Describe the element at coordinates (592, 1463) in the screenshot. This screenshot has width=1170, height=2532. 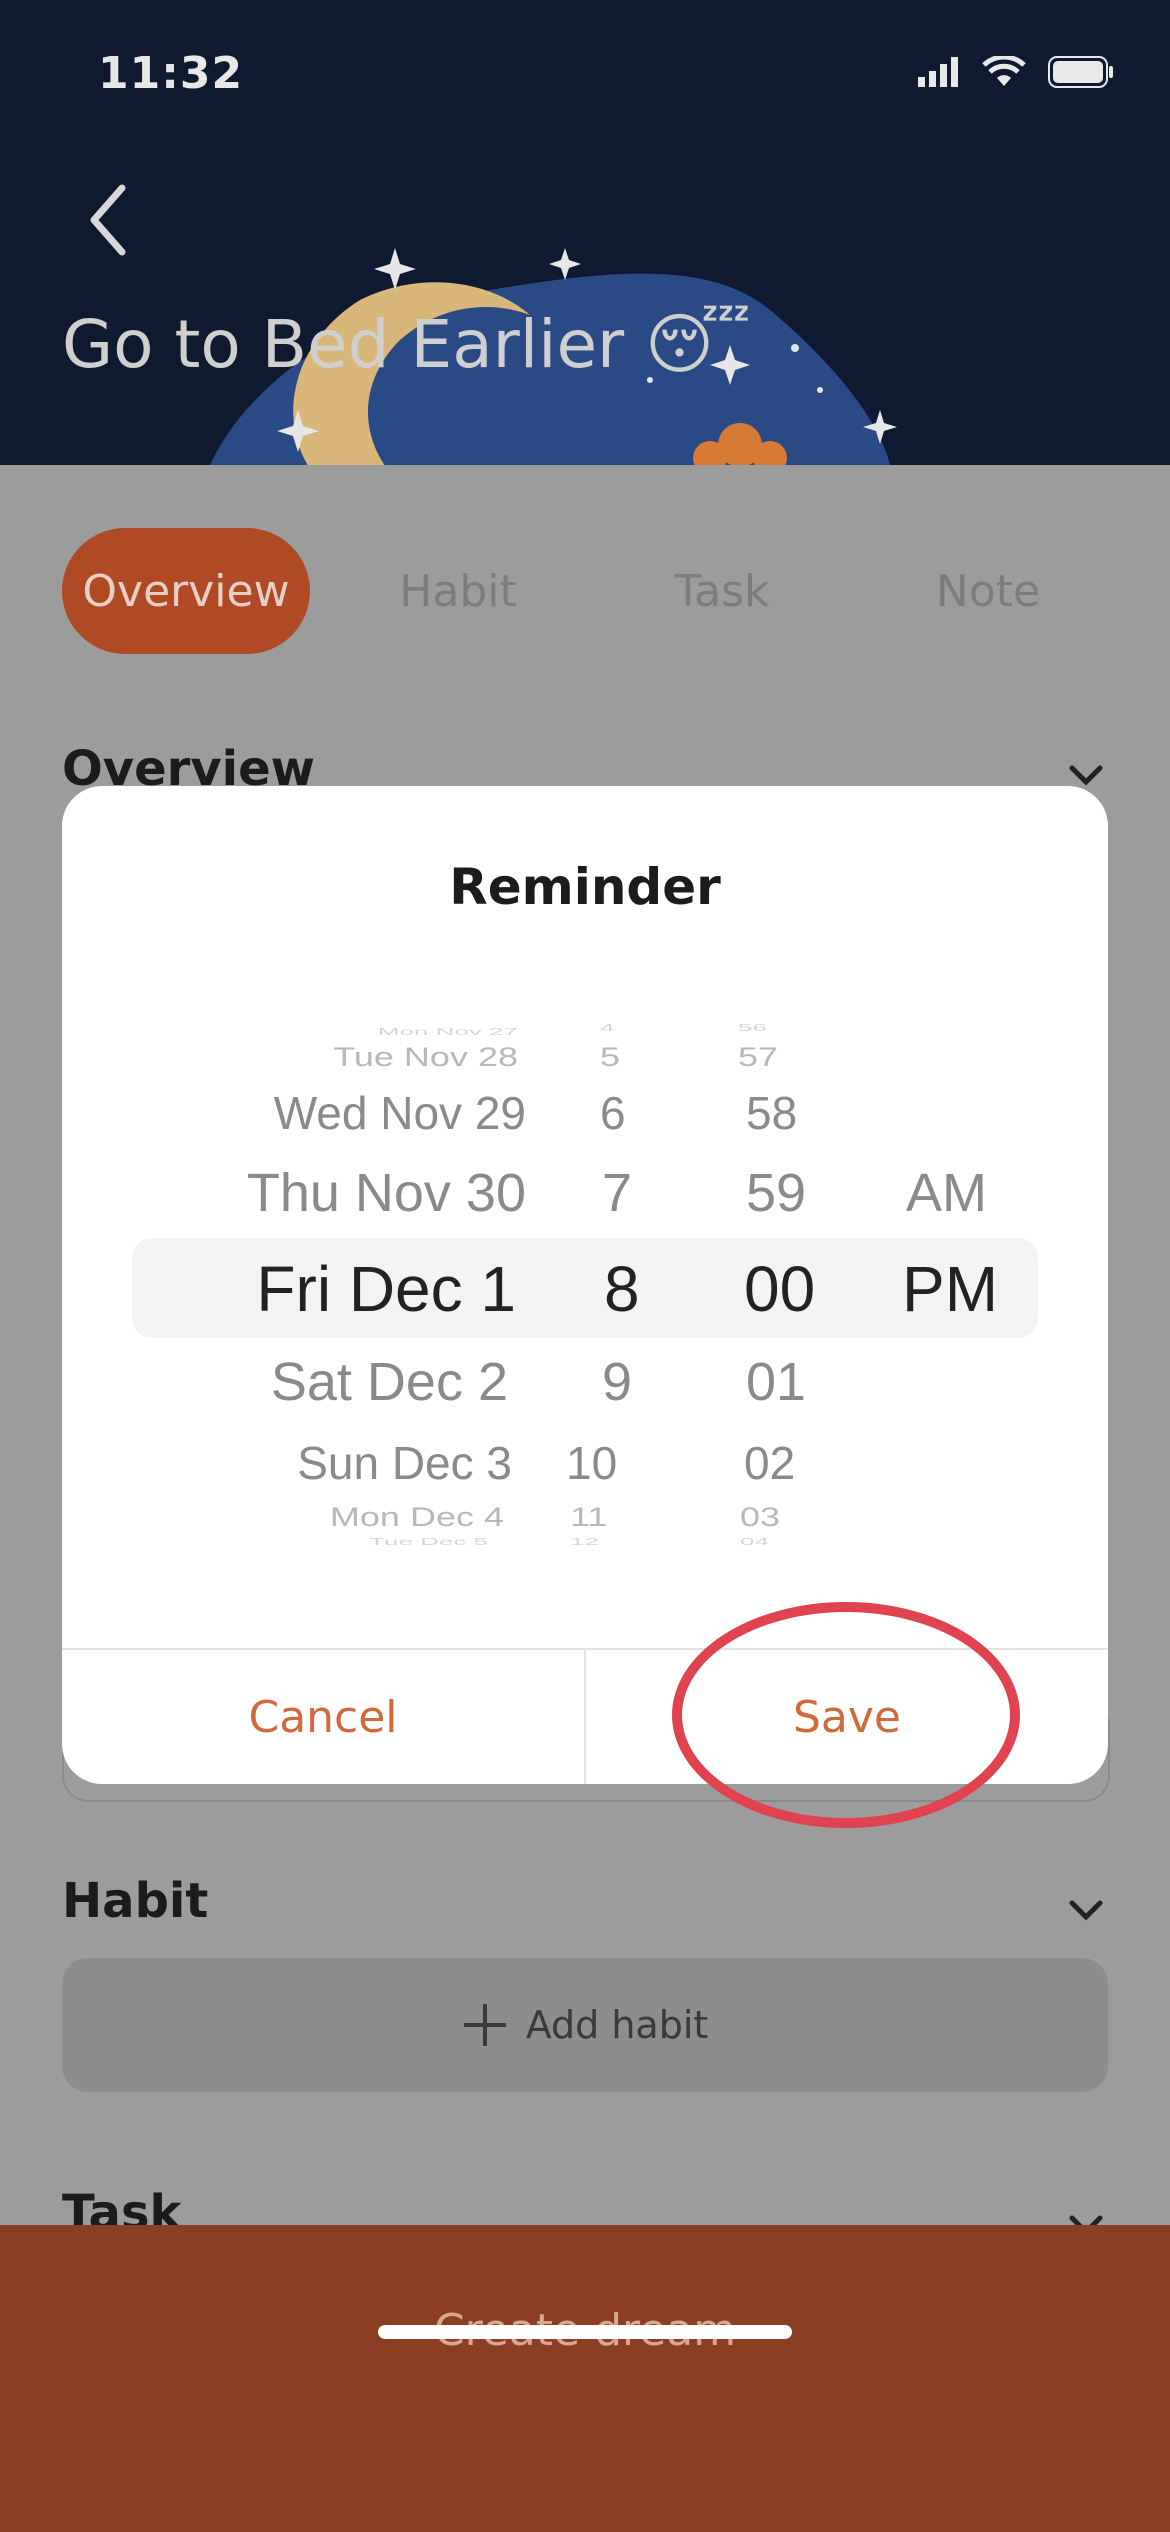
I see `picker-hour: 10` at that location.